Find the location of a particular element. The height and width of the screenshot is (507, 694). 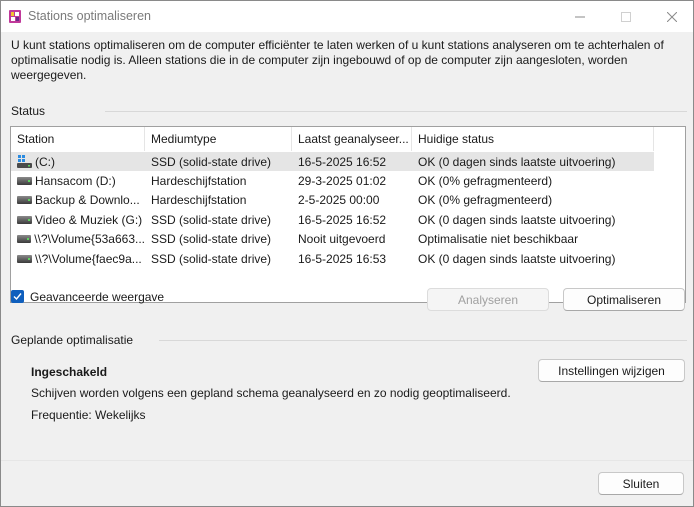

last-analyzed: 16-5-2025 16:53 is located at coordinates (342, 258).